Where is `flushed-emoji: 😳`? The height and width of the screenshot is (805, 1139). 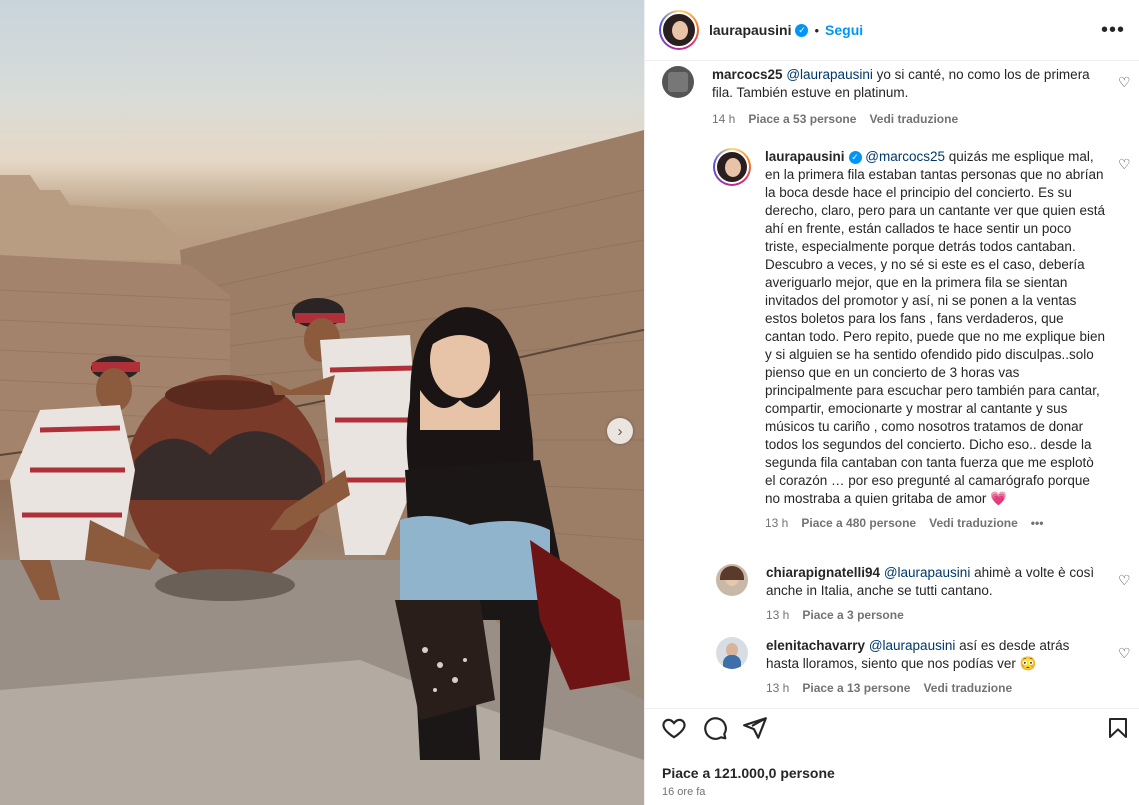 flushed-emoji: 😳 is located at coordinates (1028, 663).